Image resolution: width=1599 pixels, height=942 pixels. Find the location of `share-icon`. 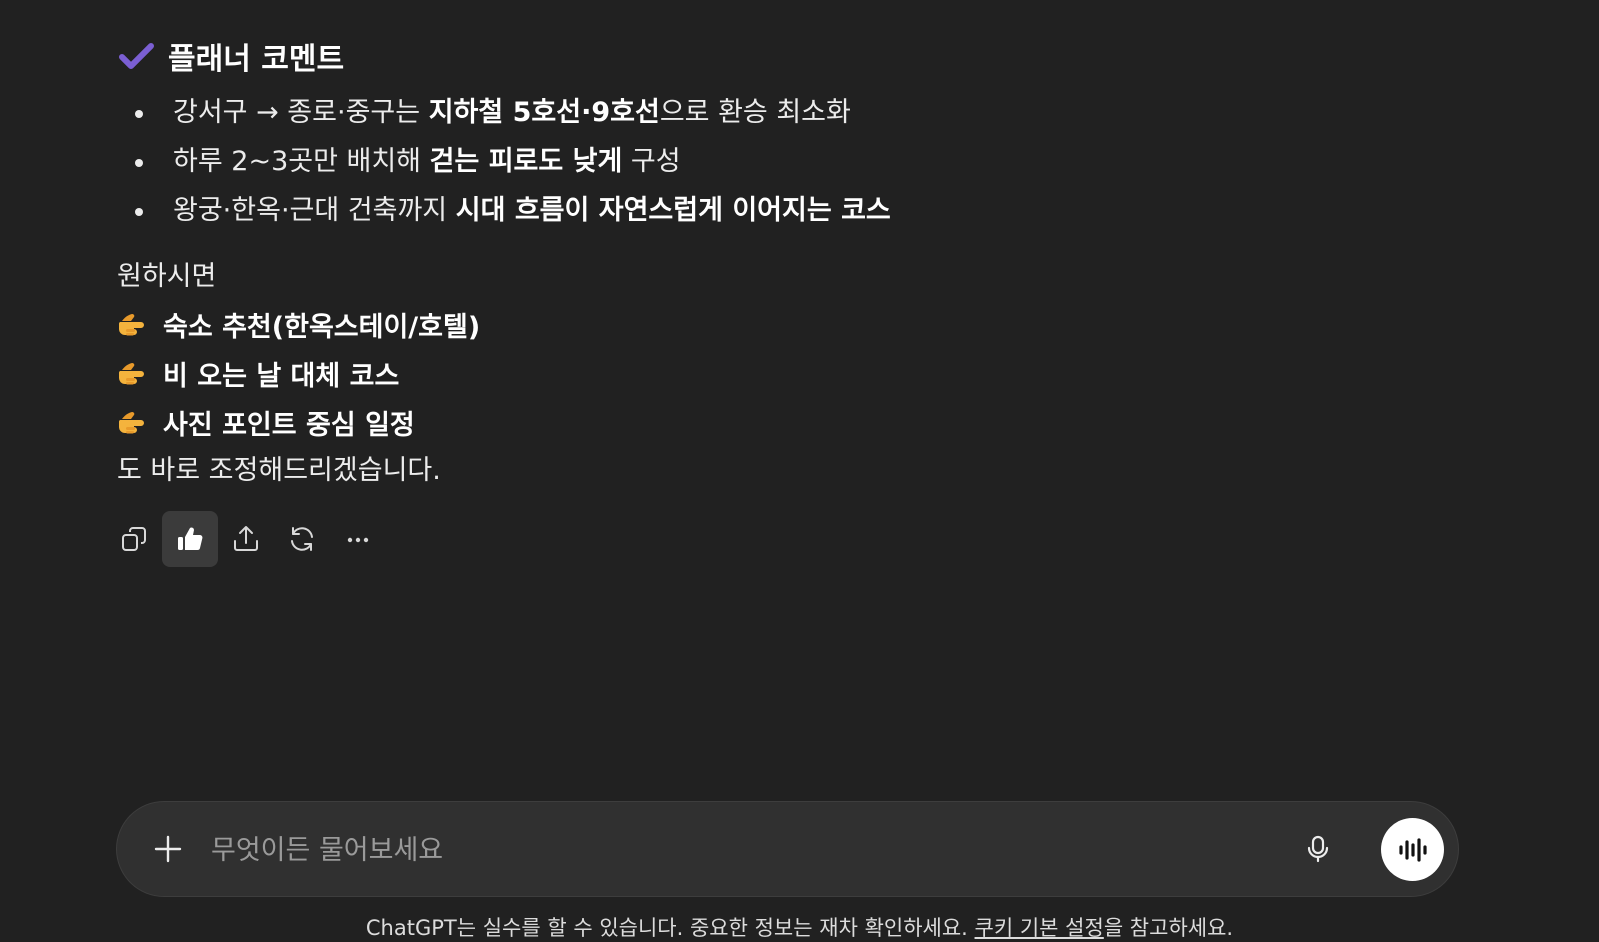

share-icon is located at coordinates (246, 538).